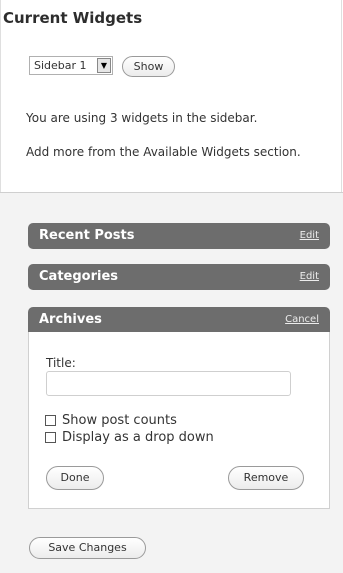  I want to click on display-dropdown-checkbox, so click(50, 437).